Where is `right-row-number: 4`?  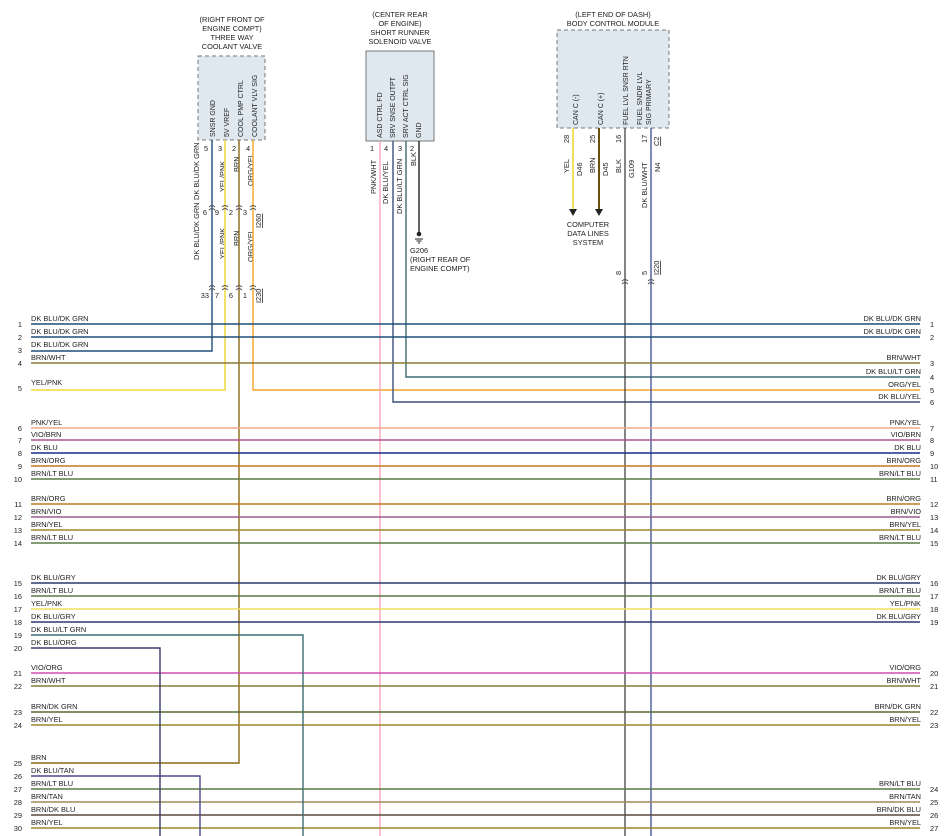 right-row-number: 4 is located at coordinates (932, 377).